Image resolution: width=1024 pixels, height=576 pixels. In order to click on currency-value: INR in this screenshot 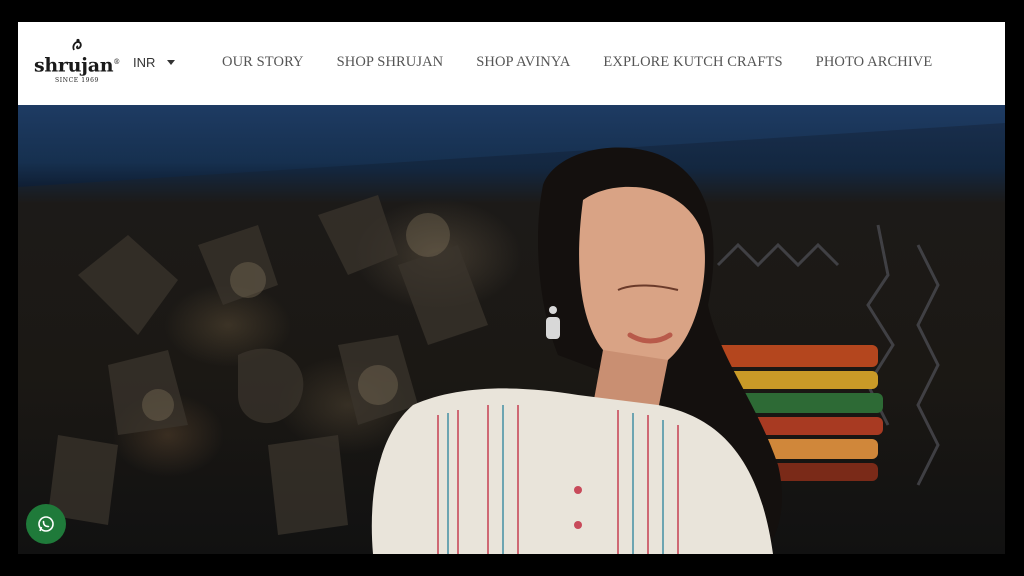, I will do `click(144, 62)`.